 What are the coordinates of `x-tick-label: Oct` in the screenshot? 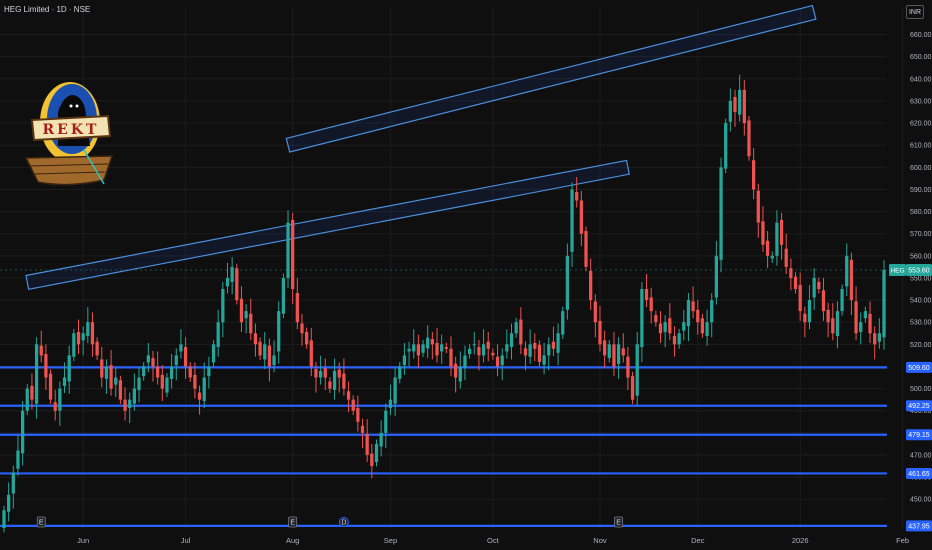 It's located at (493, 540).